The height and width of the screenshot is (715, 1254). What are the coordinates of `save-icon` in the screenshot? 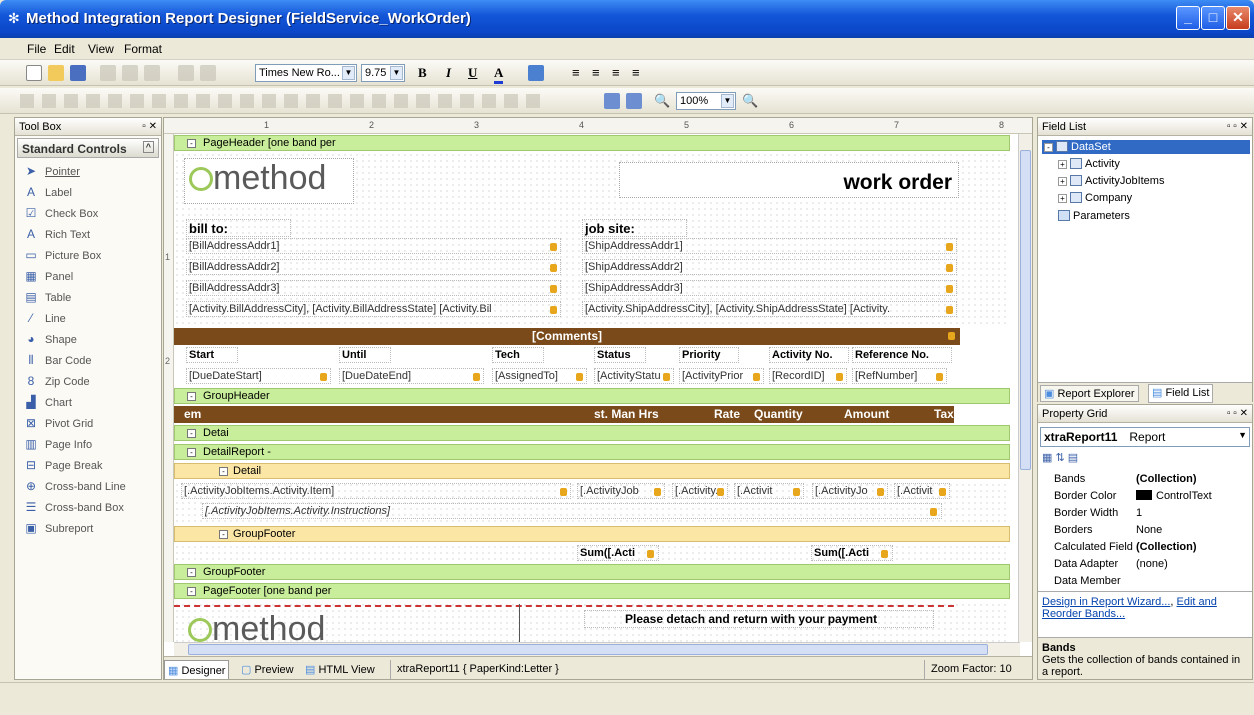 It's located at (78, 73).